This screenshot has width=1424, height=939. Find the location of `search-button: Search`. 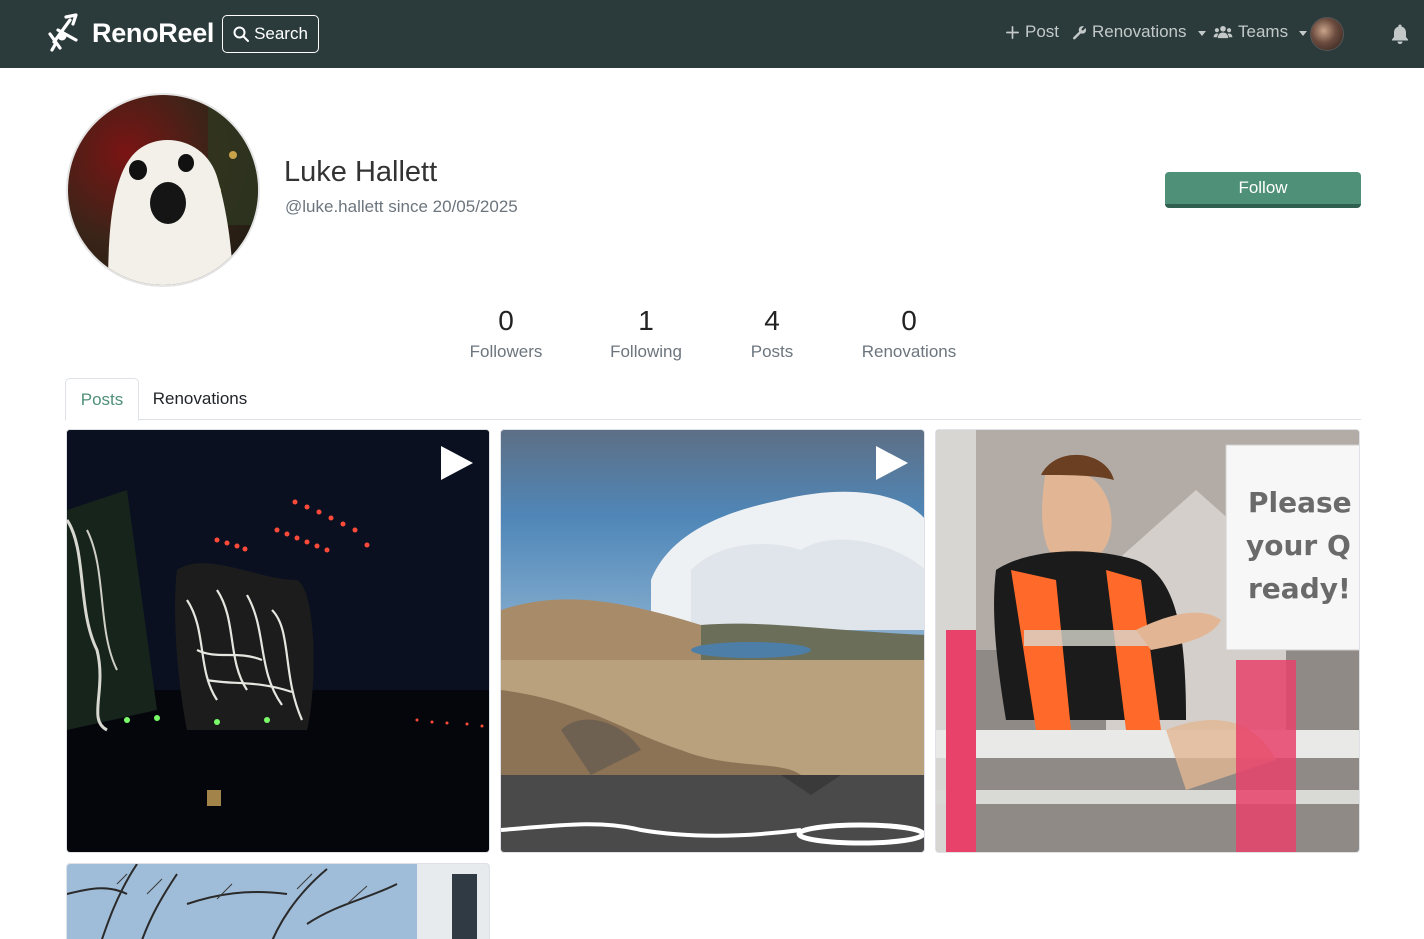

search-button: Search is located at coordinates (270, 34).